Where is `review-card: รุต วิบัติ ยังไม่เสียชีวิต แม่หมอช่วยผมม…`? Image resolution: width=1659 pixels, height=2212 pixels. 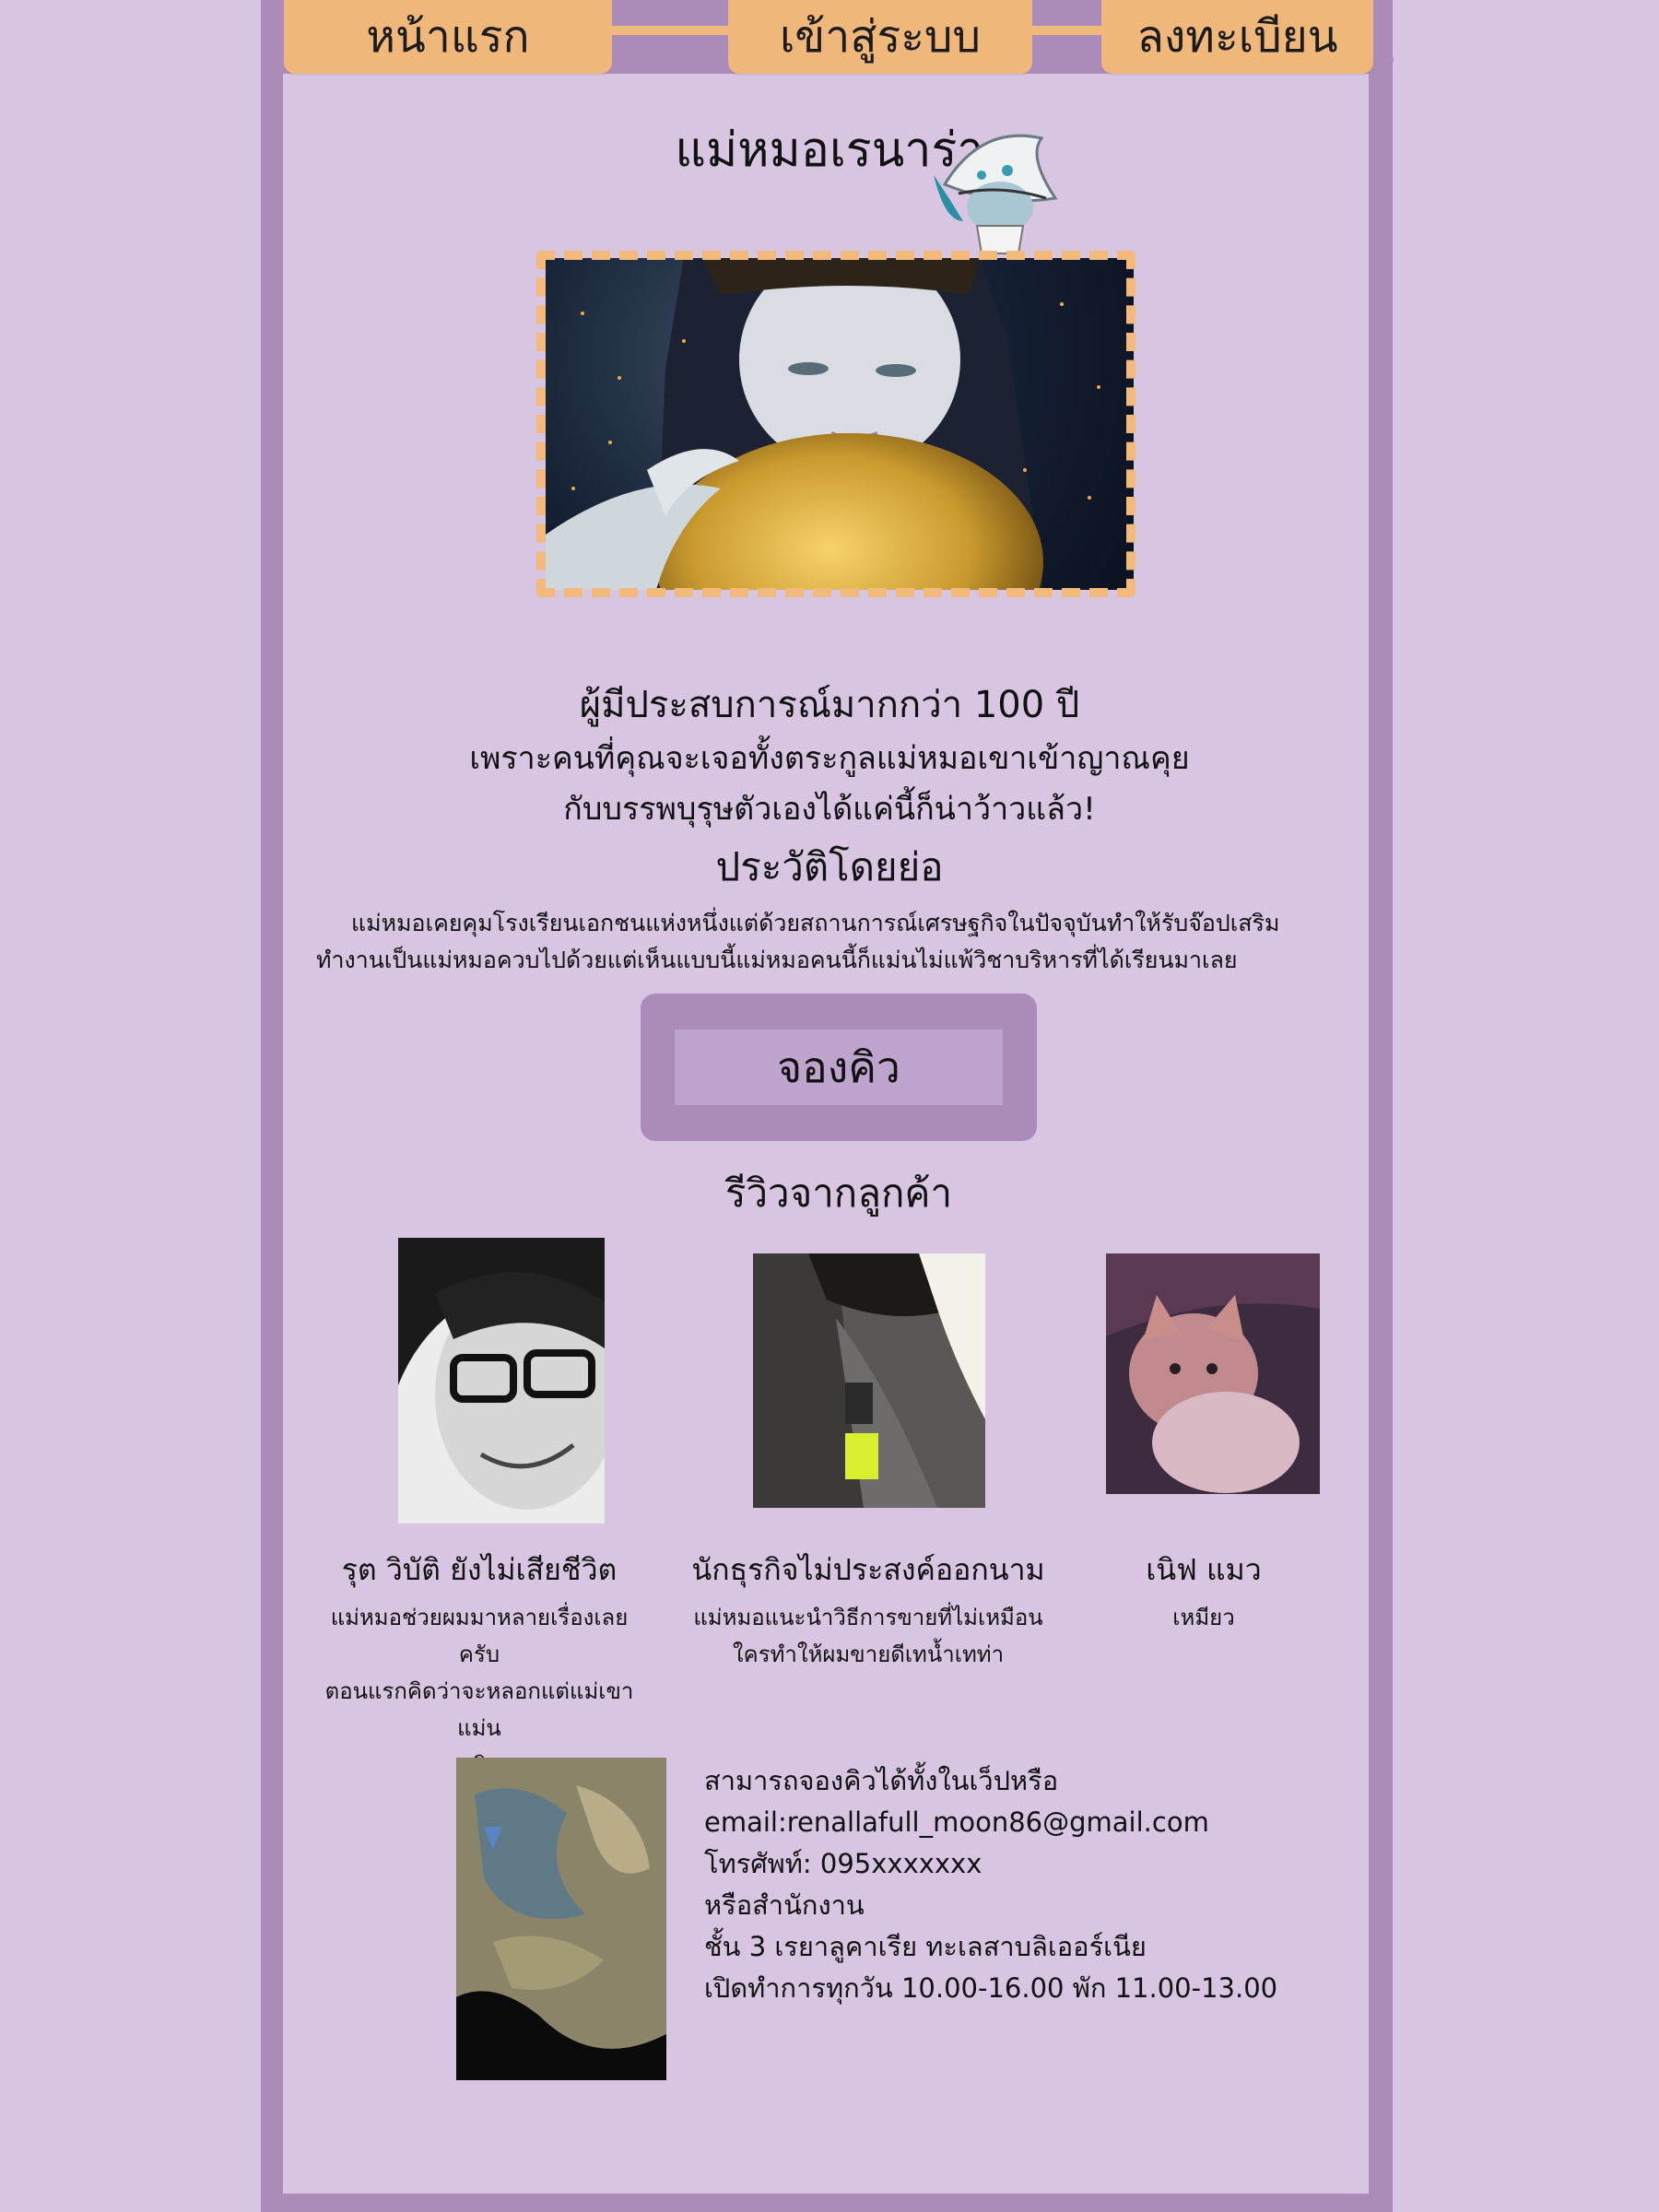
review-card: รุต วิบัติ ยังไม่เสียชีวิต แม่หมอช่วยผมม… is located at coordinates (479, 1665).